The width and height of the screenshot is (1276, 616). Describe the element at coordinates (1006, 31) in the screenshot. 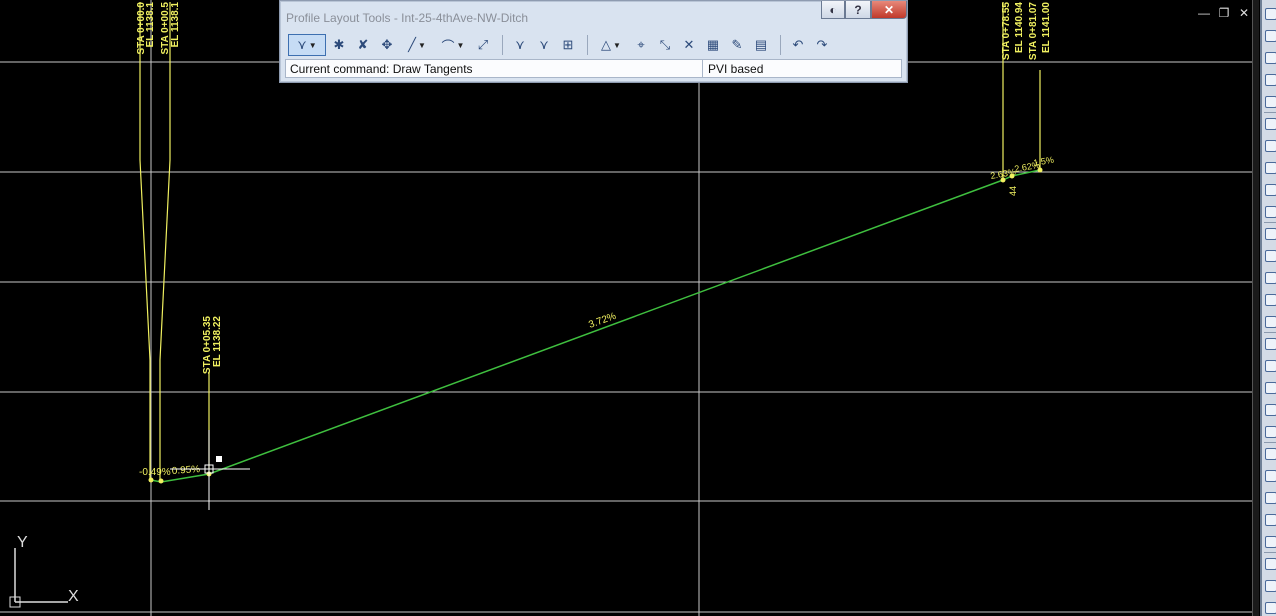

I see `pvi-station-label: STA 0+78.55` at that location.